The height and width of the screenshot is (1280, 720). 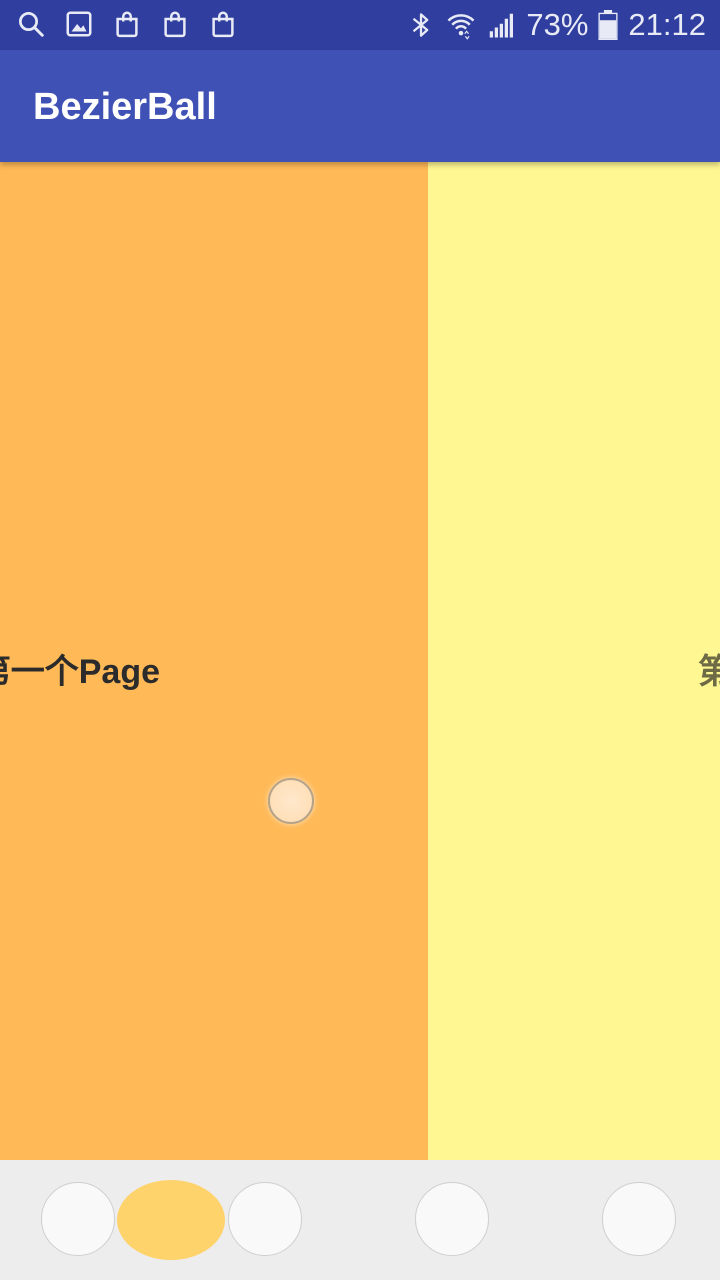 I want to click on clock: 21:12, so click(x=667, y=24).